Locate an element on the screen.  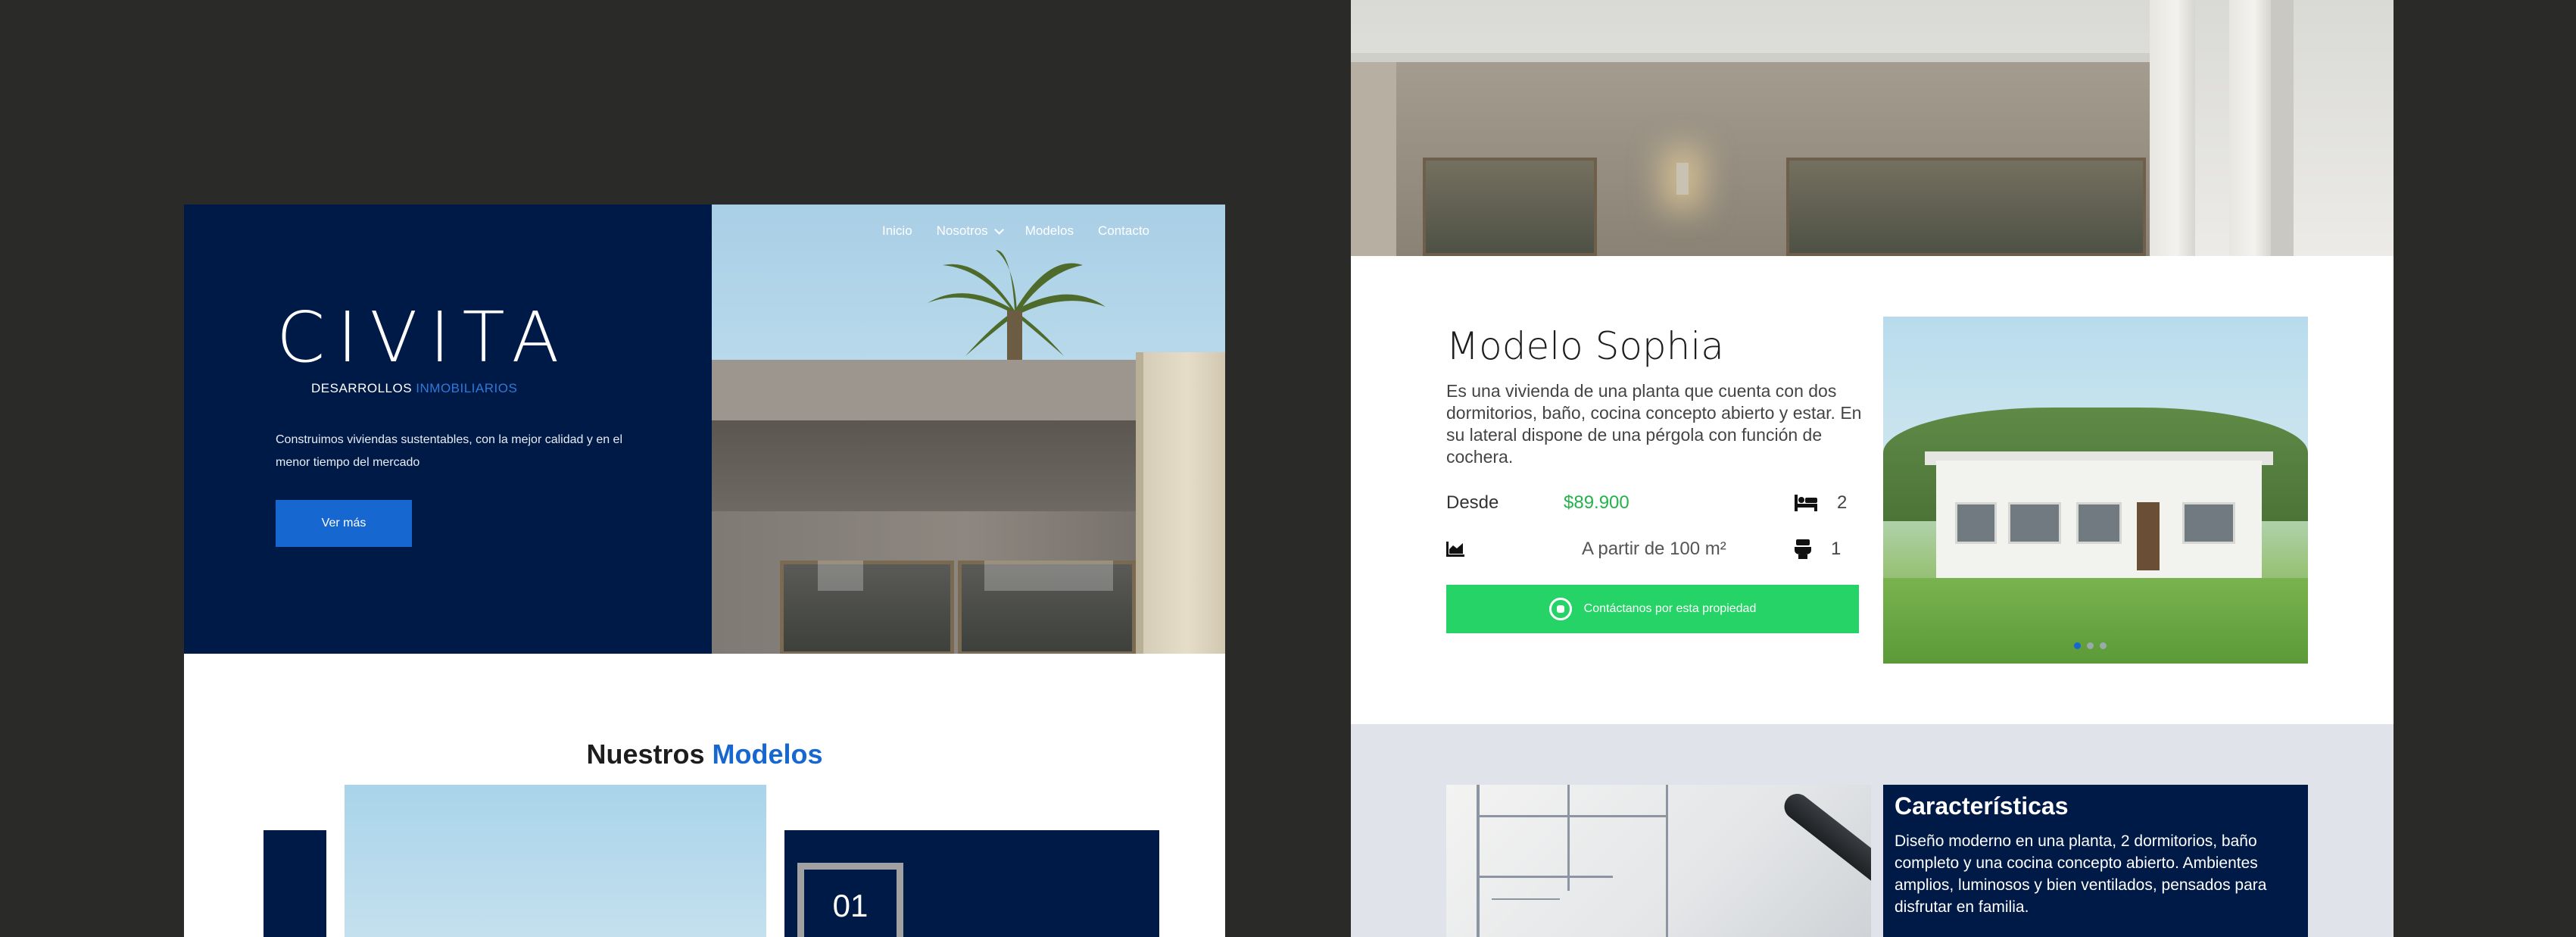
carousel-dots is located at coordinates (2090, 645).